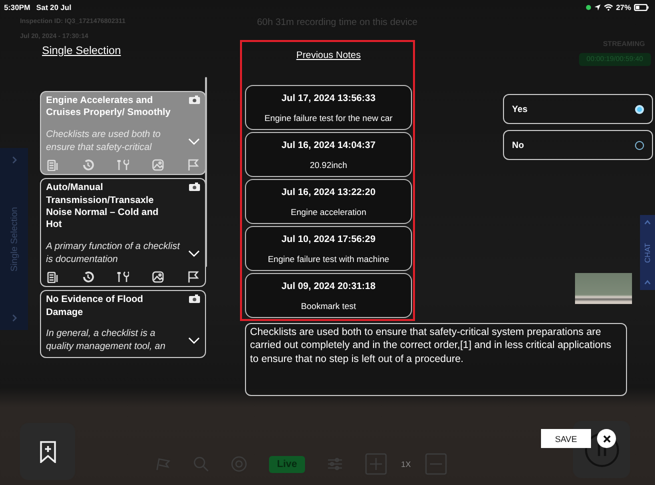  Describe the element at coordinates (113, 253) in the screenshot. I see `checklist-item-description: A primary function of a checklist is documentation` at that location.